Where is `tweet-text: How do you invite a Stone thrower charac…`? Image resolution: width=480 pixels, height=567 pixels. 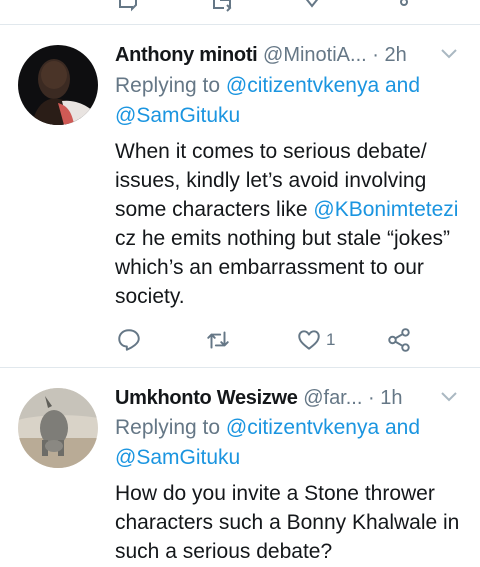 tweet-text: How do you invite a Stone thrower charac… is located at coordinates (287, 522).